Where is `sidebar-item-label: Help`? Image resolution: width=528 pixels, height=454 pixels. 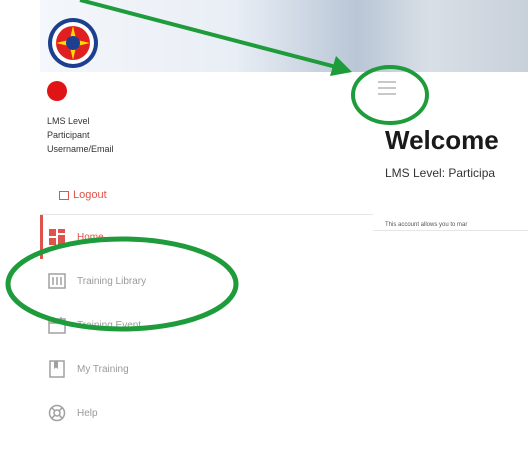
sidebar-item-label: Help is located at coordinates (87, 413).